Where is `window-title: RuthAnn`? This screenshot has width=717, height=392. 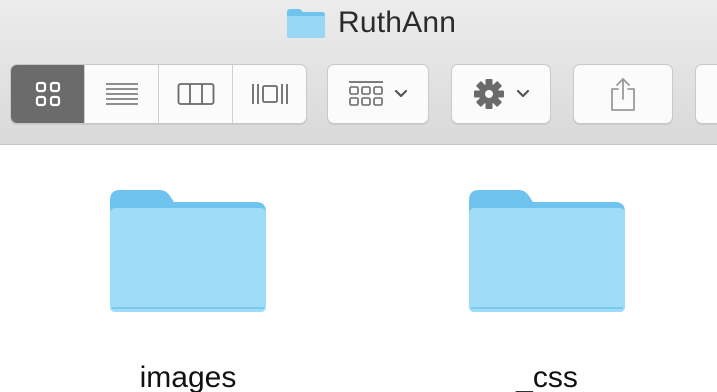
window-title: RuthAnn is located at coordinates (371, 23).